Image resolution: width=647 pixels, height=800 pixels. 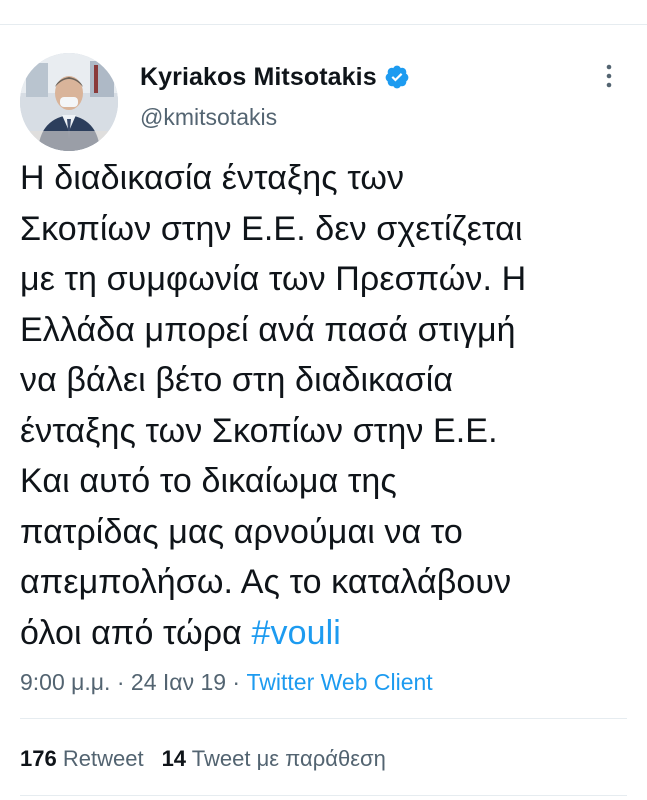 I want to click on tweet-stats: 176 Retweet 14 Tweet με παράθεση, so click(x=203, y=759).